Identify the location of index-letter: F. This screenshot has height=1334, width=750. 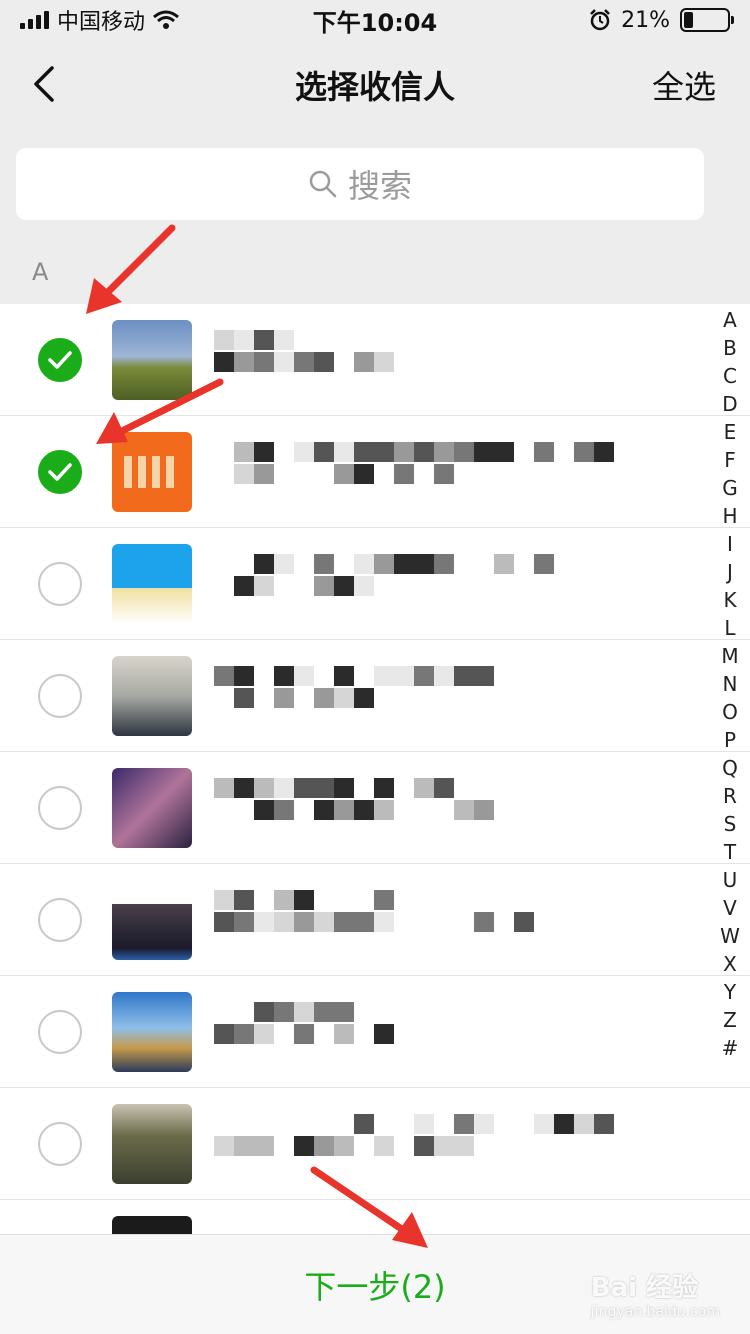
(730, 460).